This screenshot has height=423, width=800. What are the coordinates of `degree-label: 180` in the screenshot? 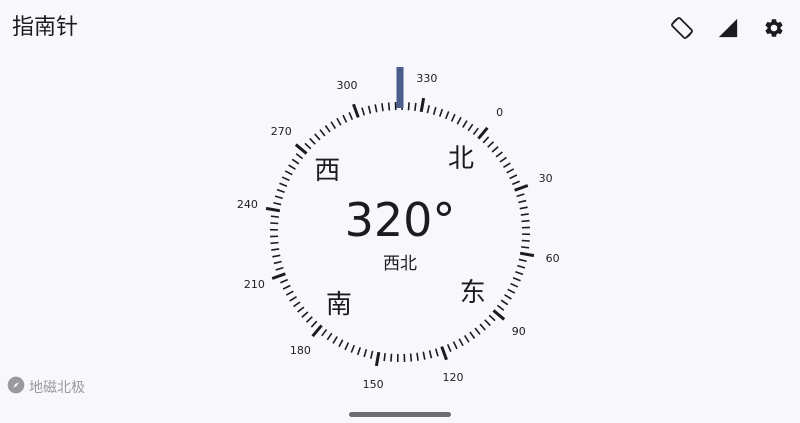 It's located at (300, 350).